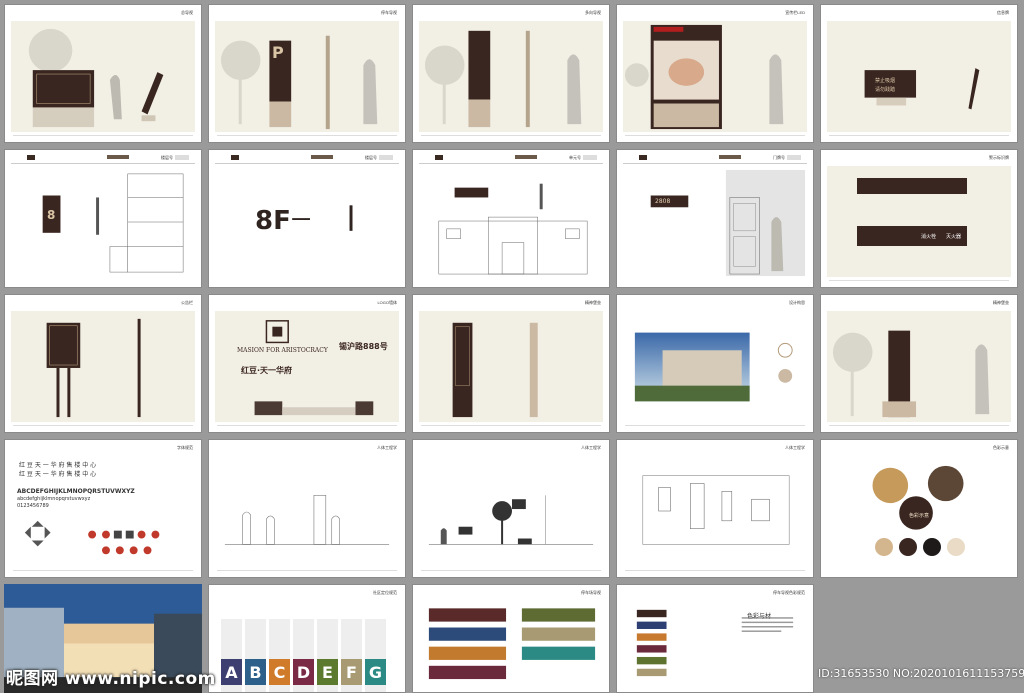  What do you see at coordinates (187, 12) in the screenshot?
I see `page-title: 总导视` at bounding box center [187, 12].